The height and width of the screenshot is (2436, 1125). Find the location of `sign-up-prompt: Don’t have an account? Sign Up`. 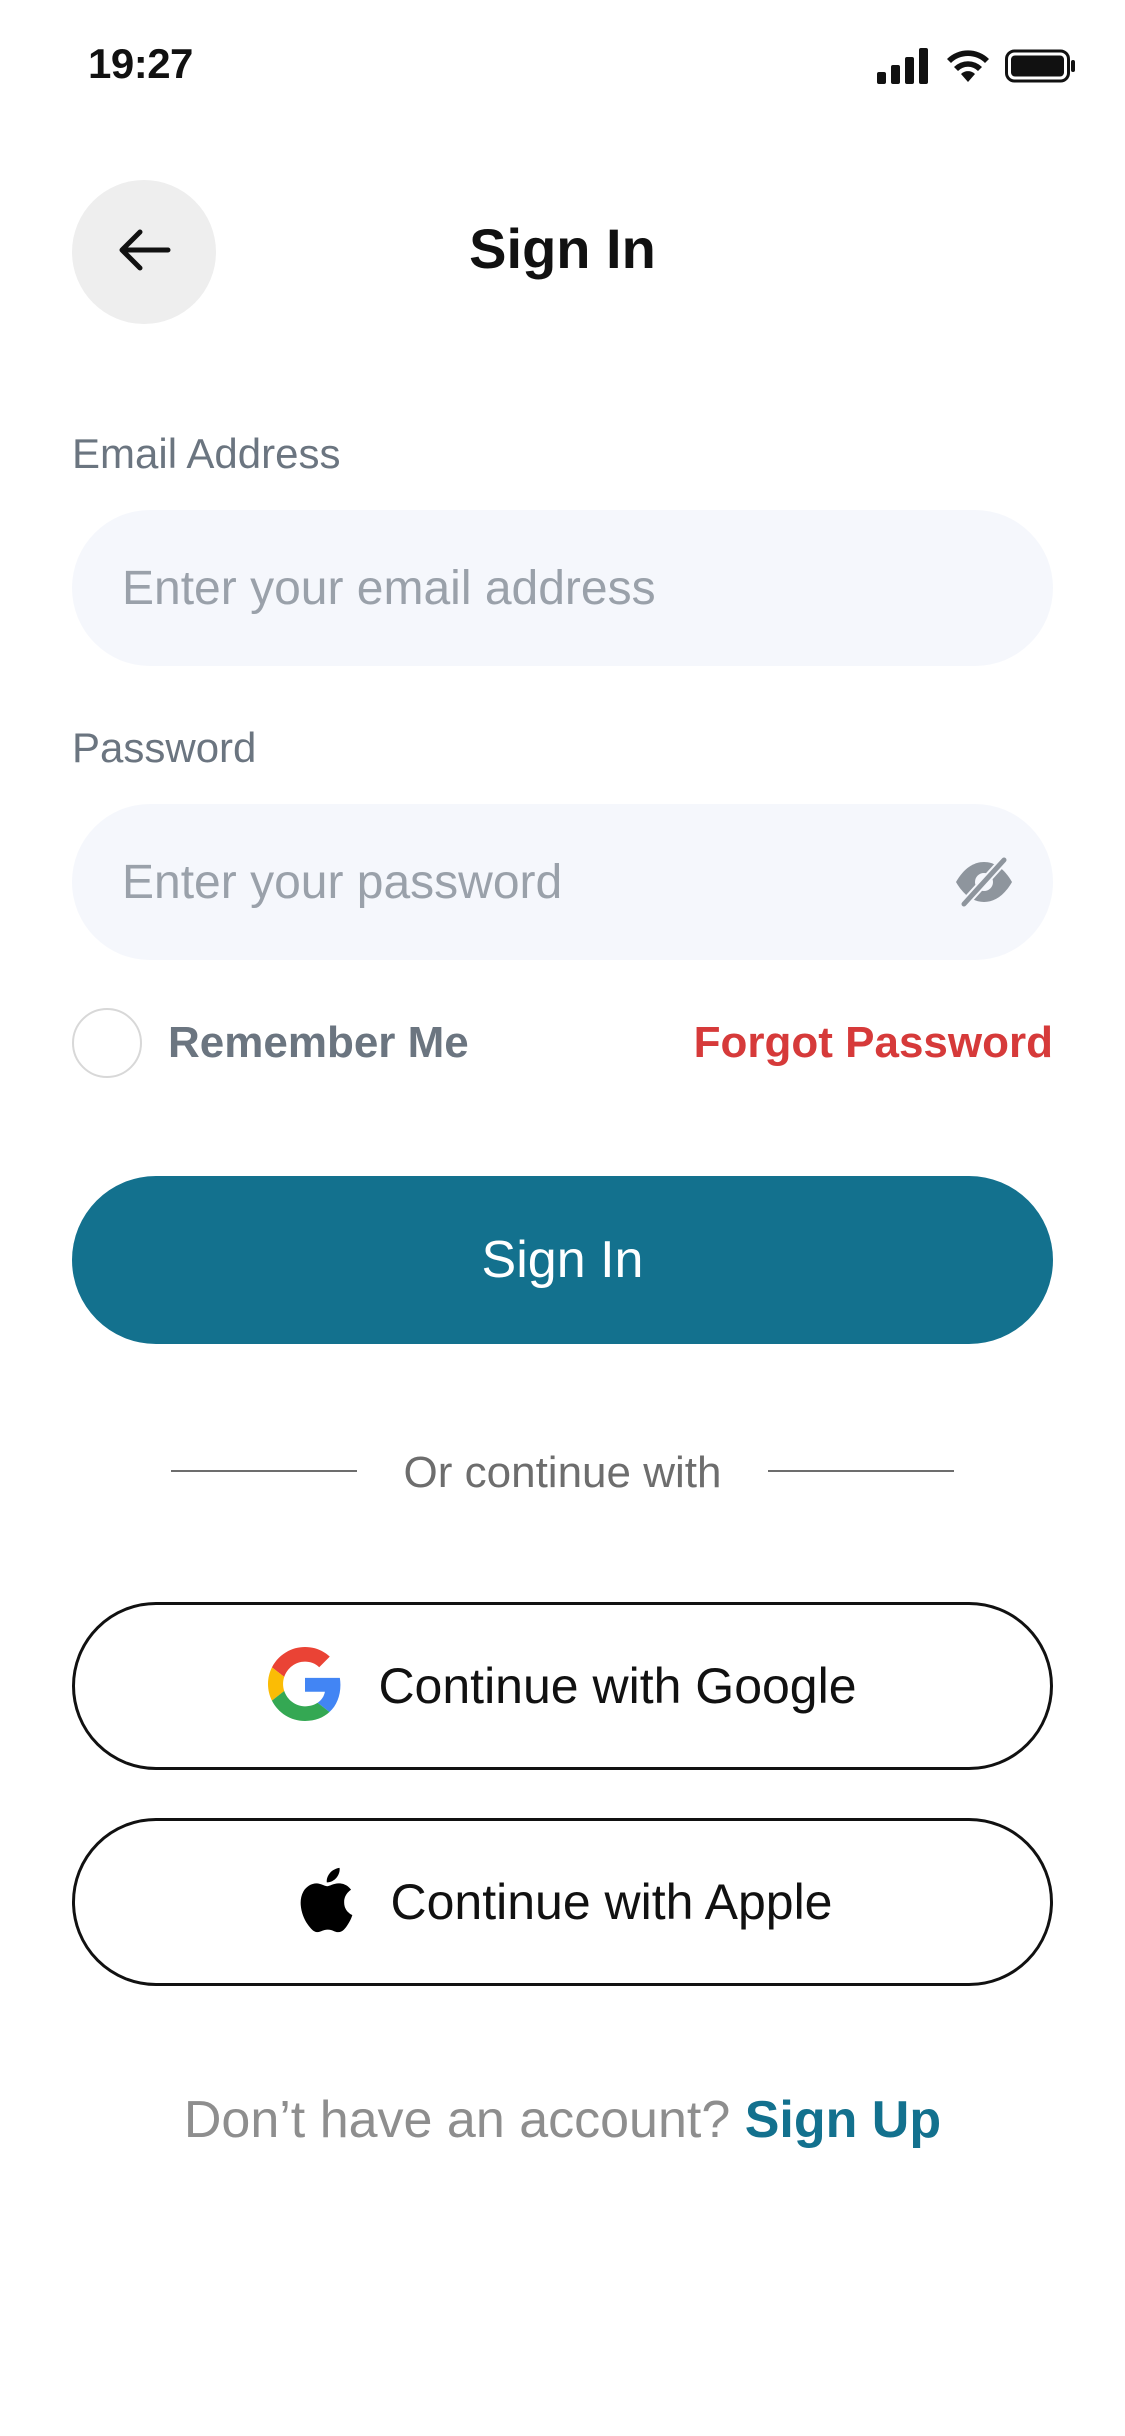

sign-up-prompt: Don’t have an account? Sign Up is located at coordinates (562, 2120).